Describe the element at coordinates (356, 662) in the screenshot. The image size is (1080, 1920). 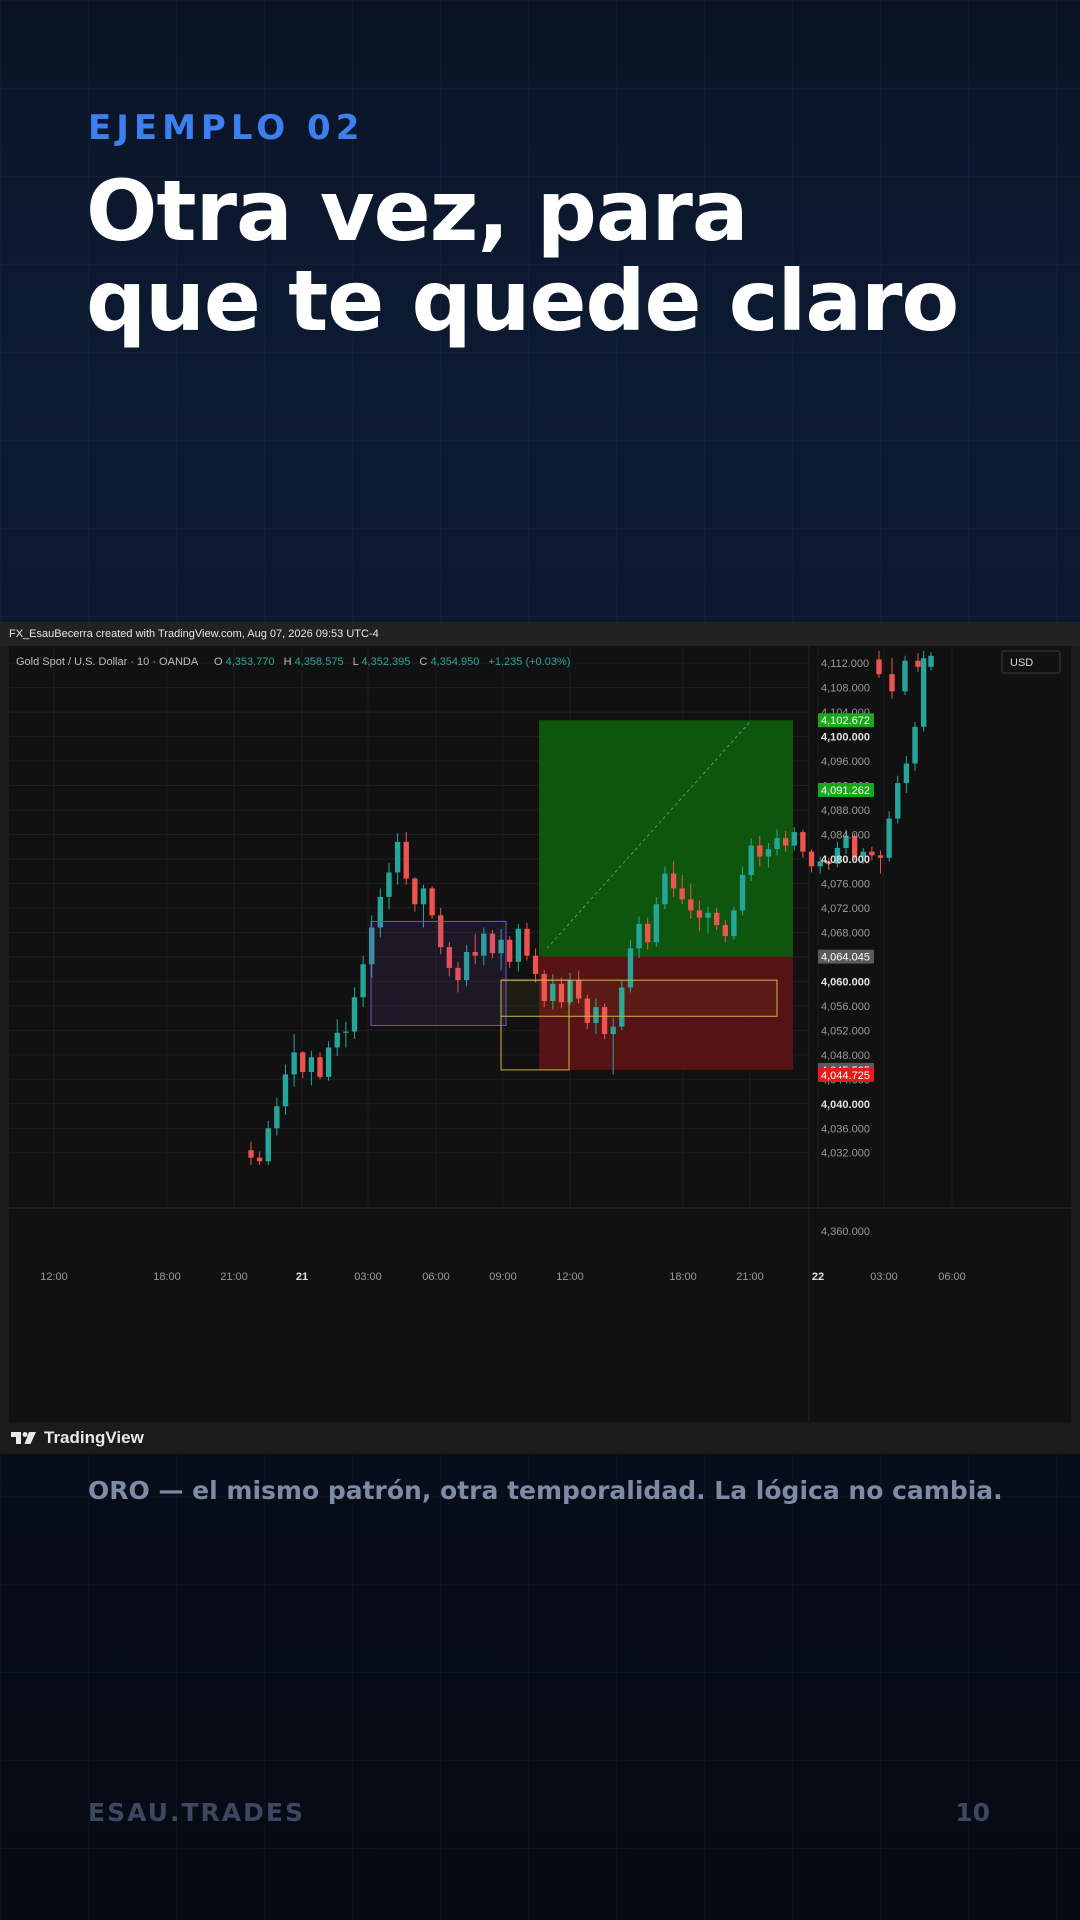
I see `tv-low-label: L` at that location.